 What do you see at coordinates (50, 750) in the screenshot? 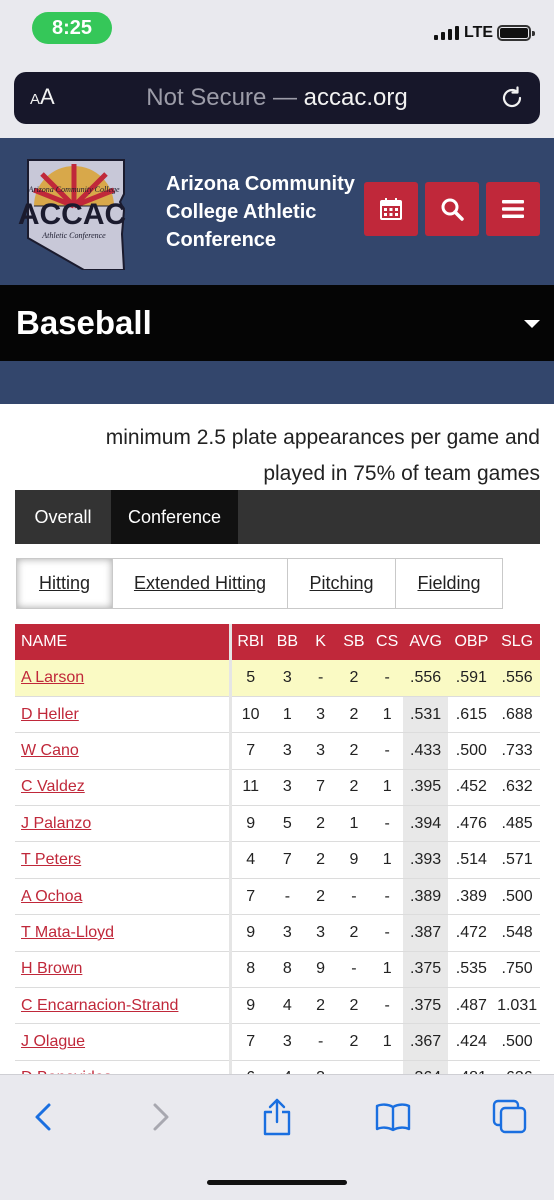
I see `player-link: W Cano` at bounding box center [50, 750].